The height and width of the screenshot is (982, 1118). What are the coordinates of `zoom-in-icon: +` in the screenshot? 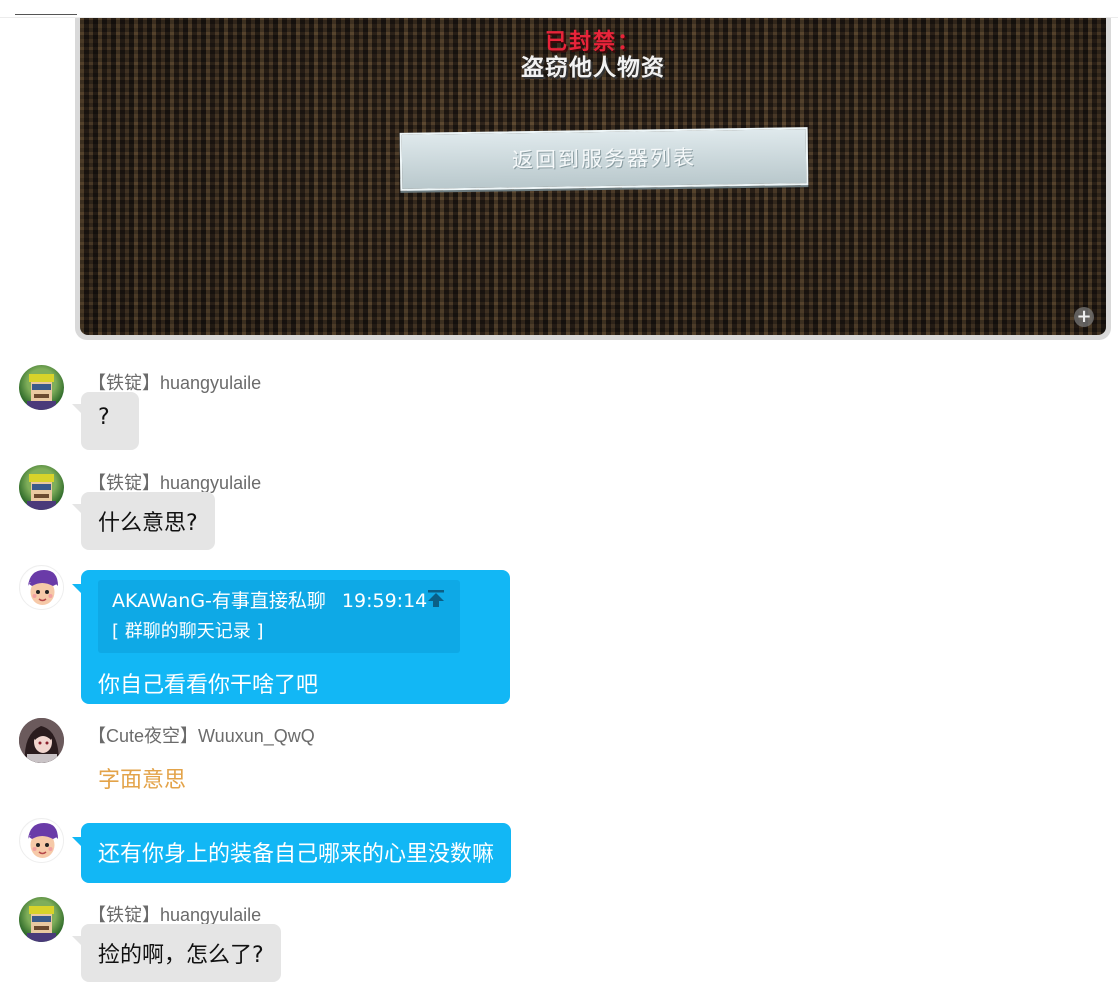 It's located at (1084, 317).